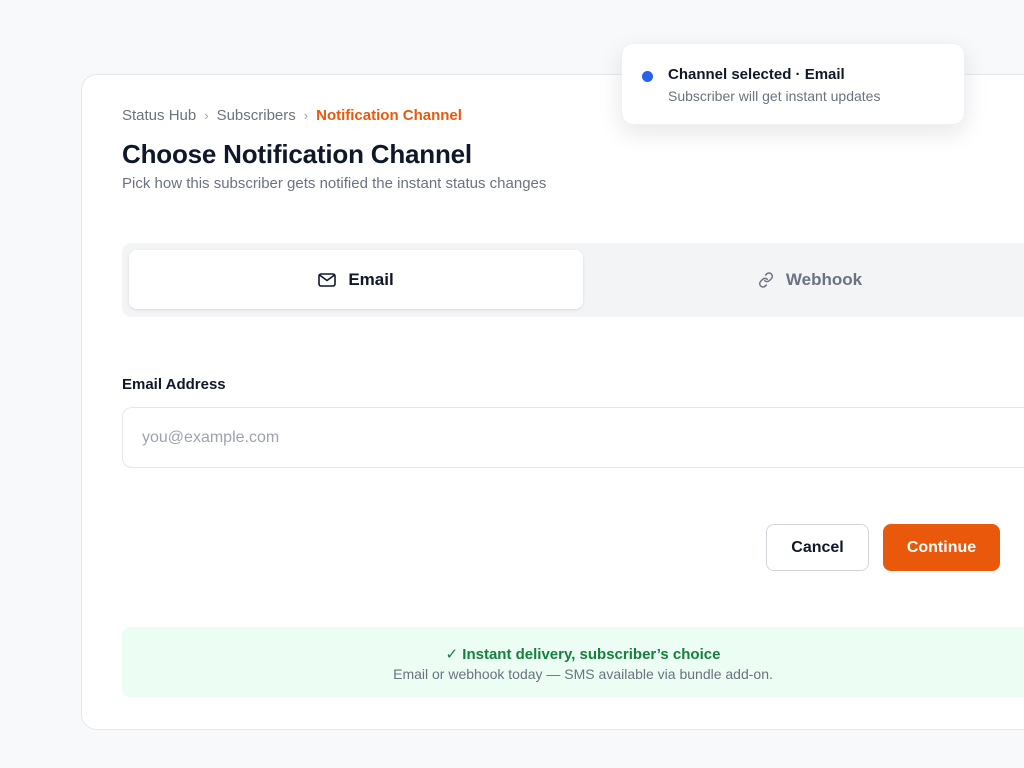 The height and width of the screenshot is (768, 1024). Describe the element at coordinates (573, 437) in the screenshot. I see `email-address-input` at that location.